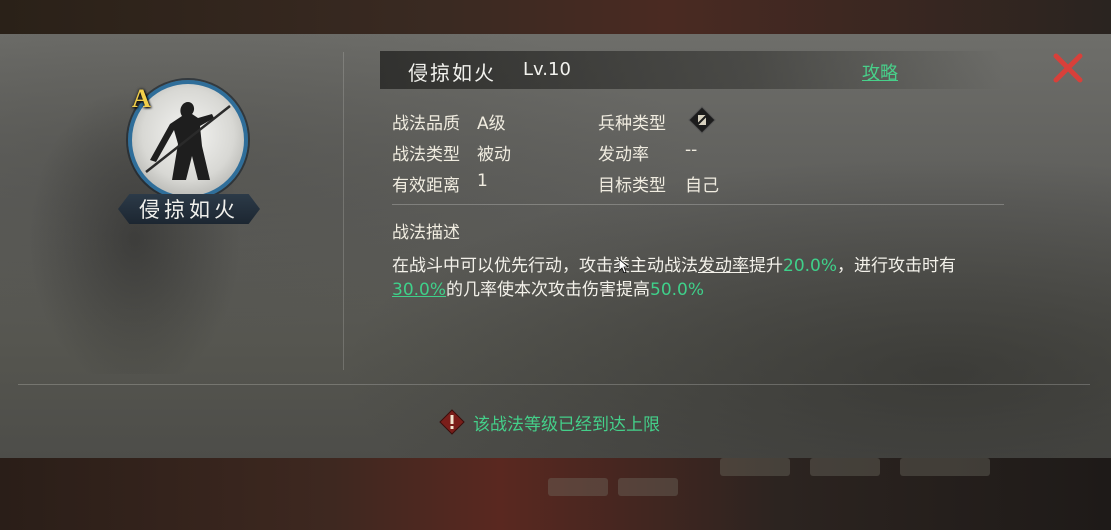 The height and width of the screenshot is (530, 1111). I want to click on target-type-value: 自己, so click(702, 186).